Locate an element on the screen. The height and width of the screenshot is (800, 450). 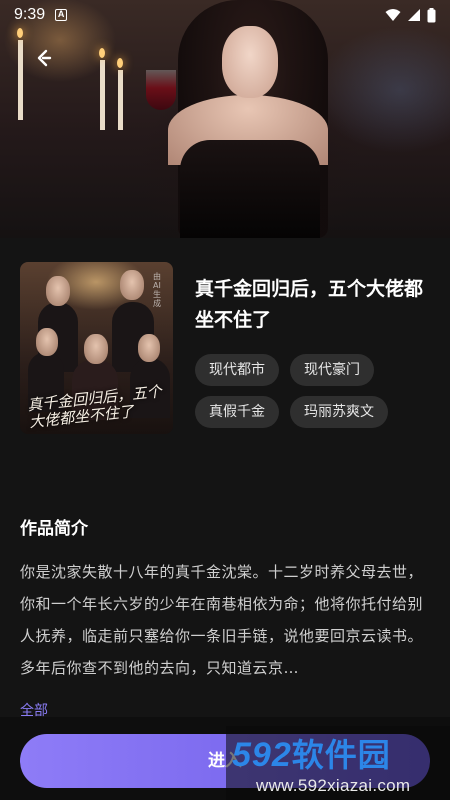
status-time: 9:39 is located at coordinates (30, 14).